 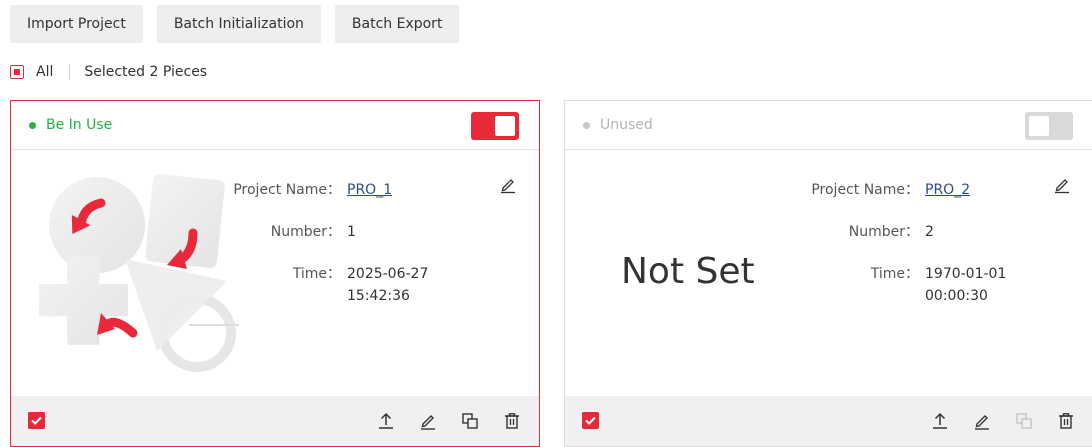 I want to click on time-clock: 15:42:36, so click(x=378, y=296).